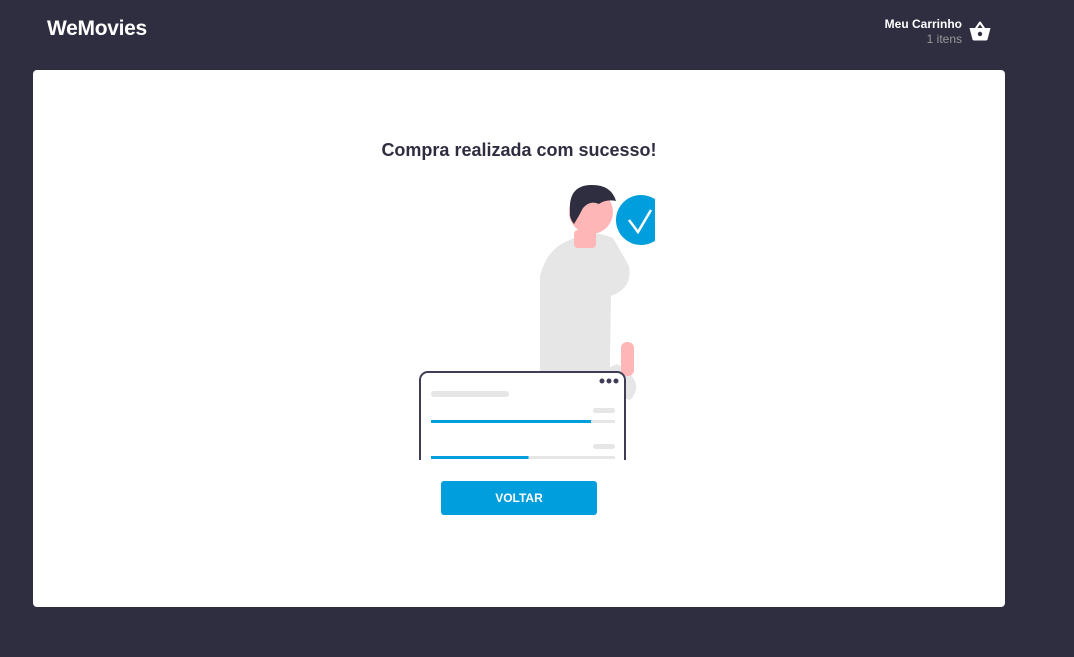 This screenshot has width=1074, height=657. What do you see at coordinates (944, 39) in the screenshot?
I see `cart-count: 1 itens` at bounding box center [944, 39].